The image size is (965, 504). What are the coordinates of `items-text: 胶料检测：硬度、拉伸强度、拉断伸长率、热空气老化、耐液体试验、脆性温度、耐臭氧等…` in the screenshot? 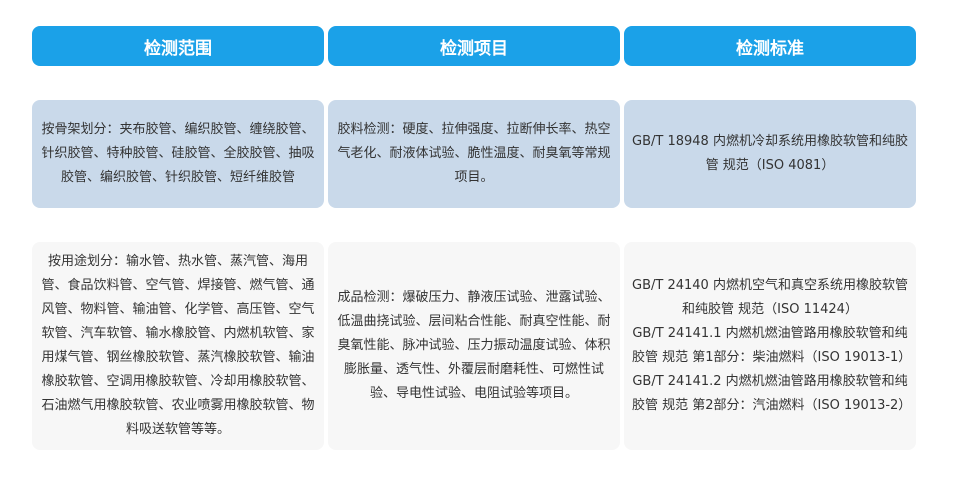 It's located at (474, 153).